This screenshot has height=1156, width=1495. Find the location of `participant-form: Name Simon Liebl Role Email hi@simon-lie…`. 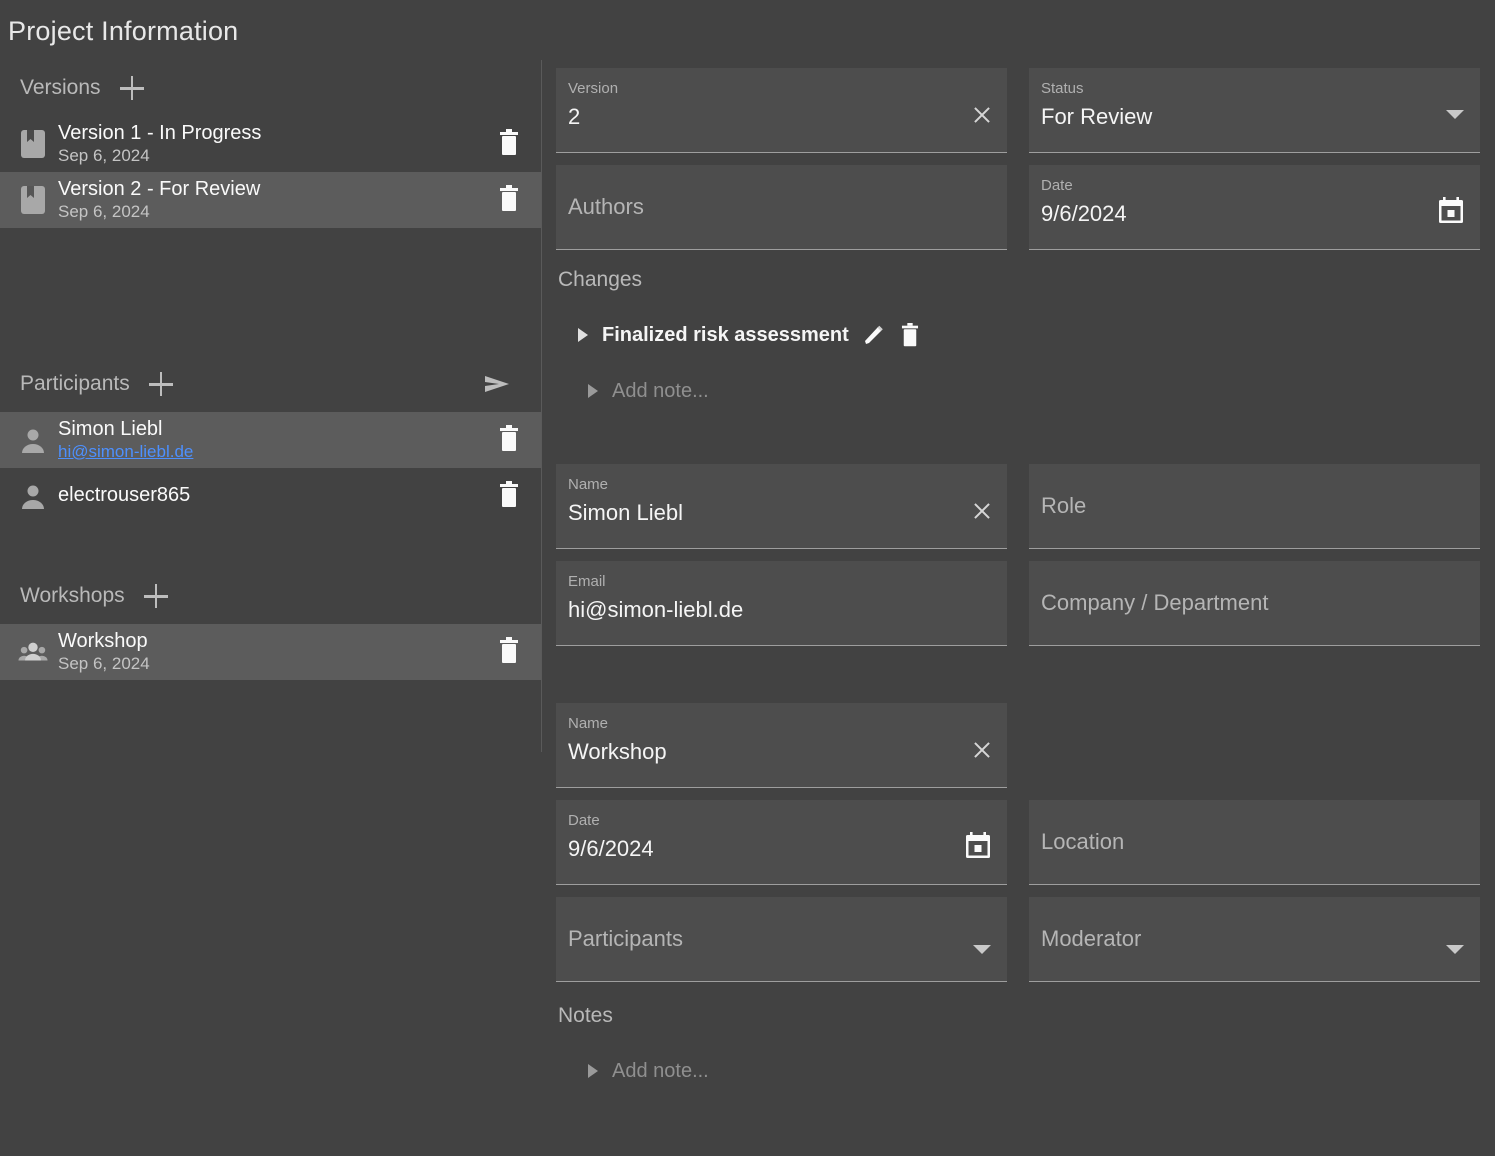

participant-form: Name Simon Liebl Role Email hi@simon-lie… is located at coordinates (1021, 555).